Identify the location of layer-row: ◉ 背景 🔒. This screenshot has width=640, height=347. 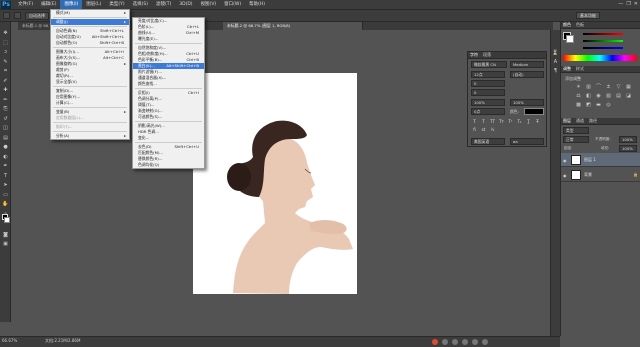
(600, 175).